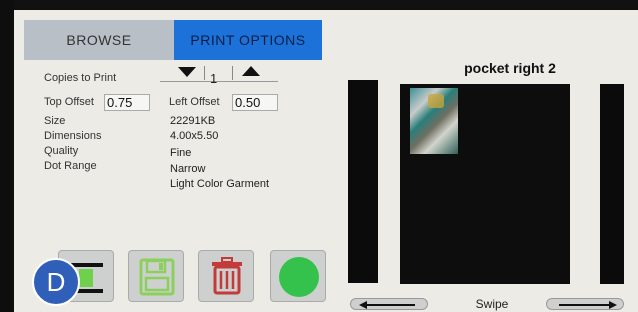  What do you see at coordinates (70, 166) in the screenshot?
I see `dot-range-label: Dot Range` at bounding box center [70, 166].